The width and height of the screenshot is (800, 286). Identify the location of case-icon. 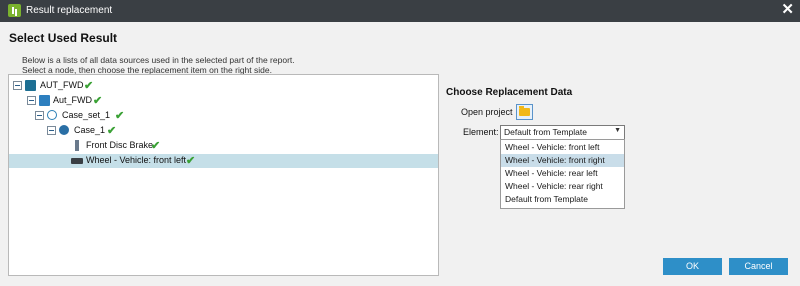
(64, 130).